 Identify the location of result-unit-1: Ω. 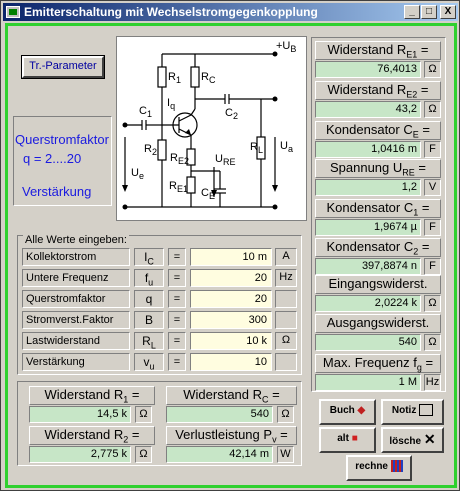
(432, 109).